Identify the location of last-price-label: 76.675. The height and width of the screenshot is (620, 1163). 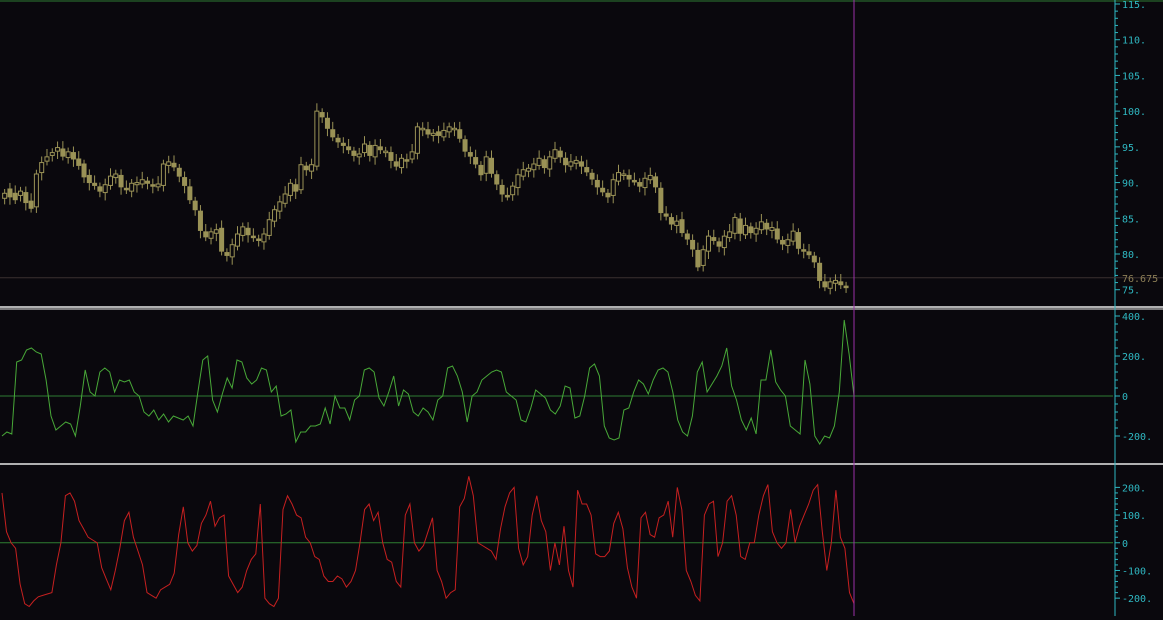
(1140, 279).